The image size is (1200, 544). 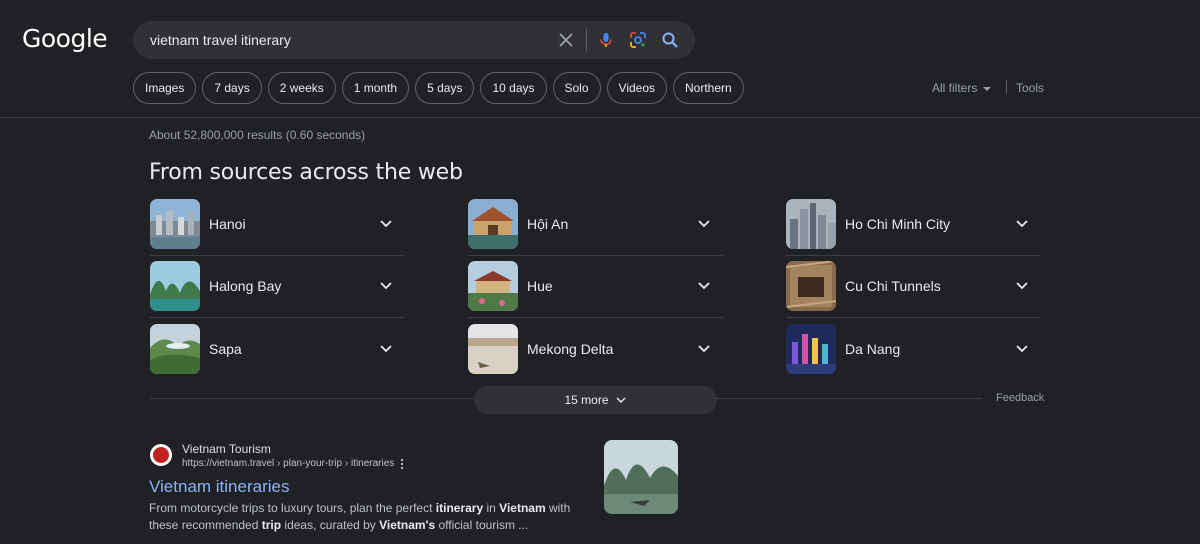 What do you see at coordinates (277, 353) in the screenshot?
I see `place-item-sapa: Sapa` at bounding box center [277, 353].